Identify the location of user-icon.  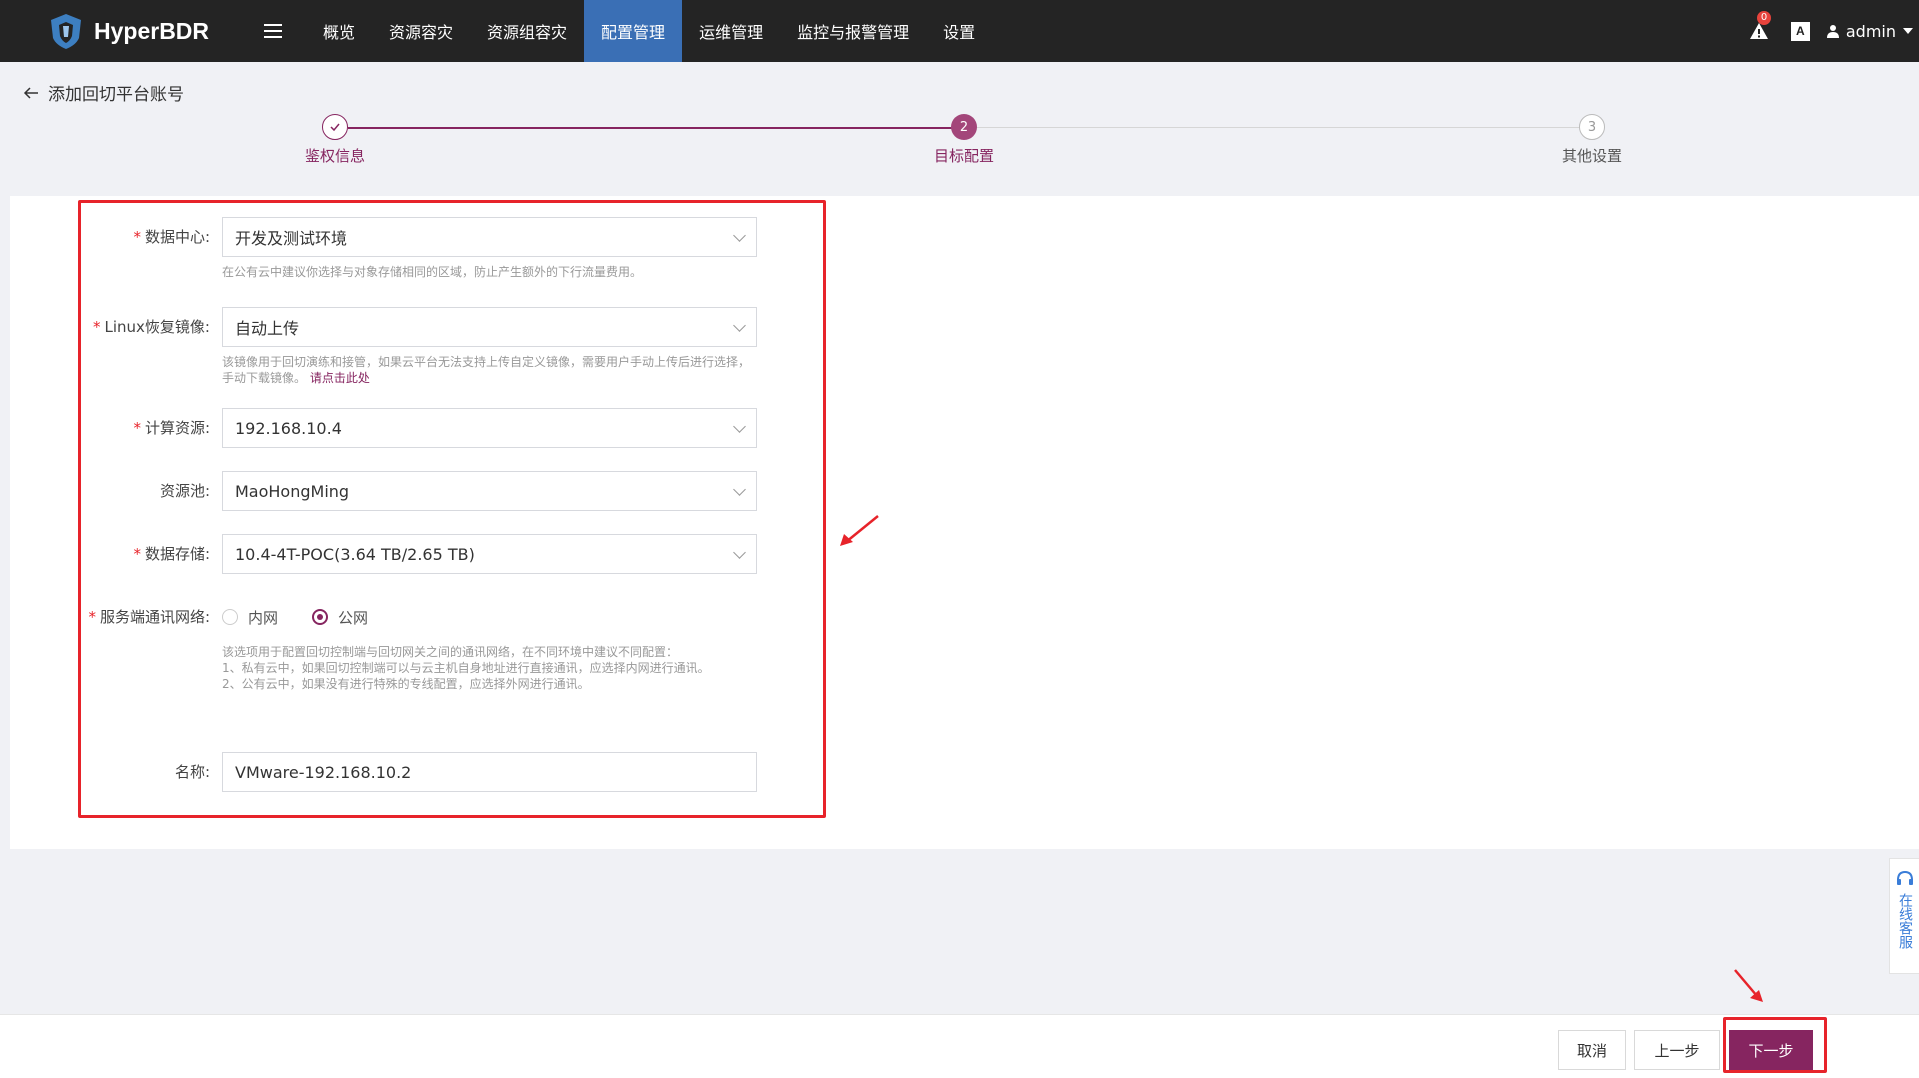
(1832, 31).